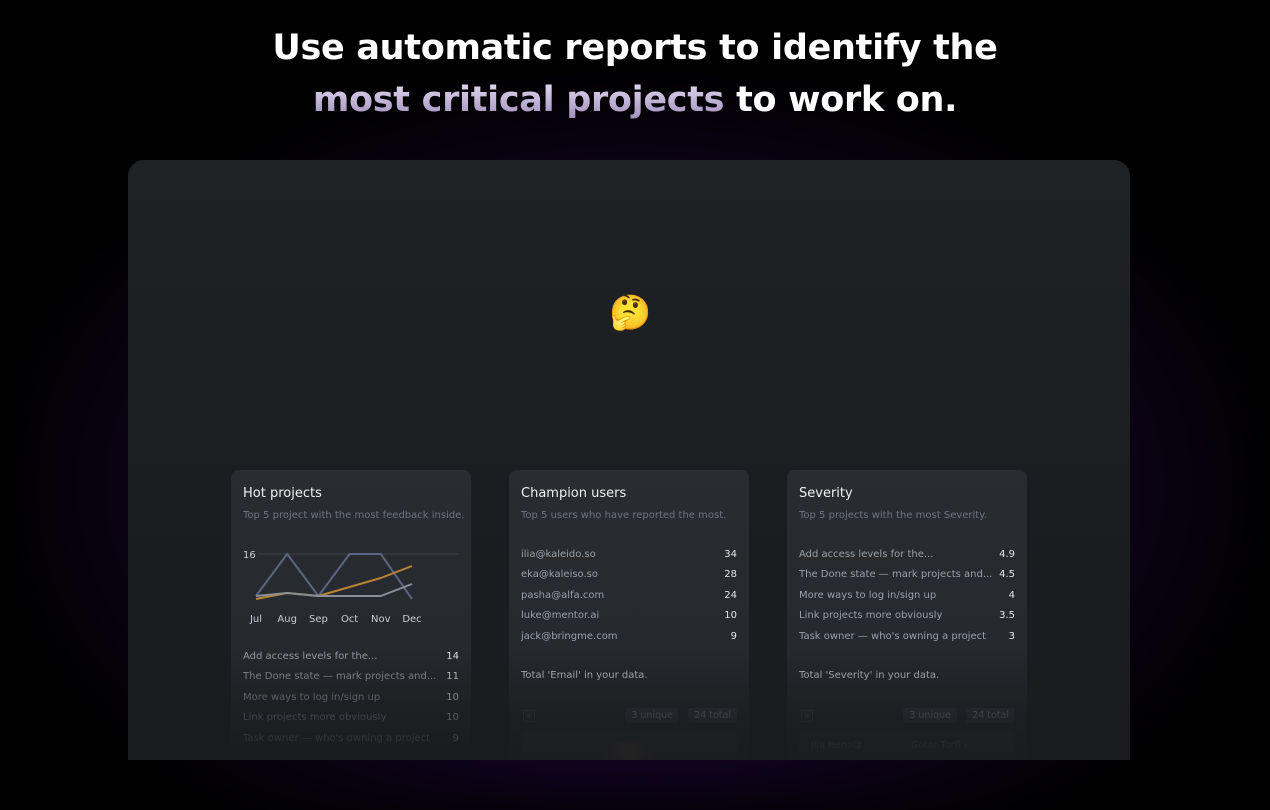 This screenshot has width=1270, height=810. What do you see at coordinates (411, 619) in the screenshot?
I see `x-tick-label: Dec` at bounding box center [411, 619].